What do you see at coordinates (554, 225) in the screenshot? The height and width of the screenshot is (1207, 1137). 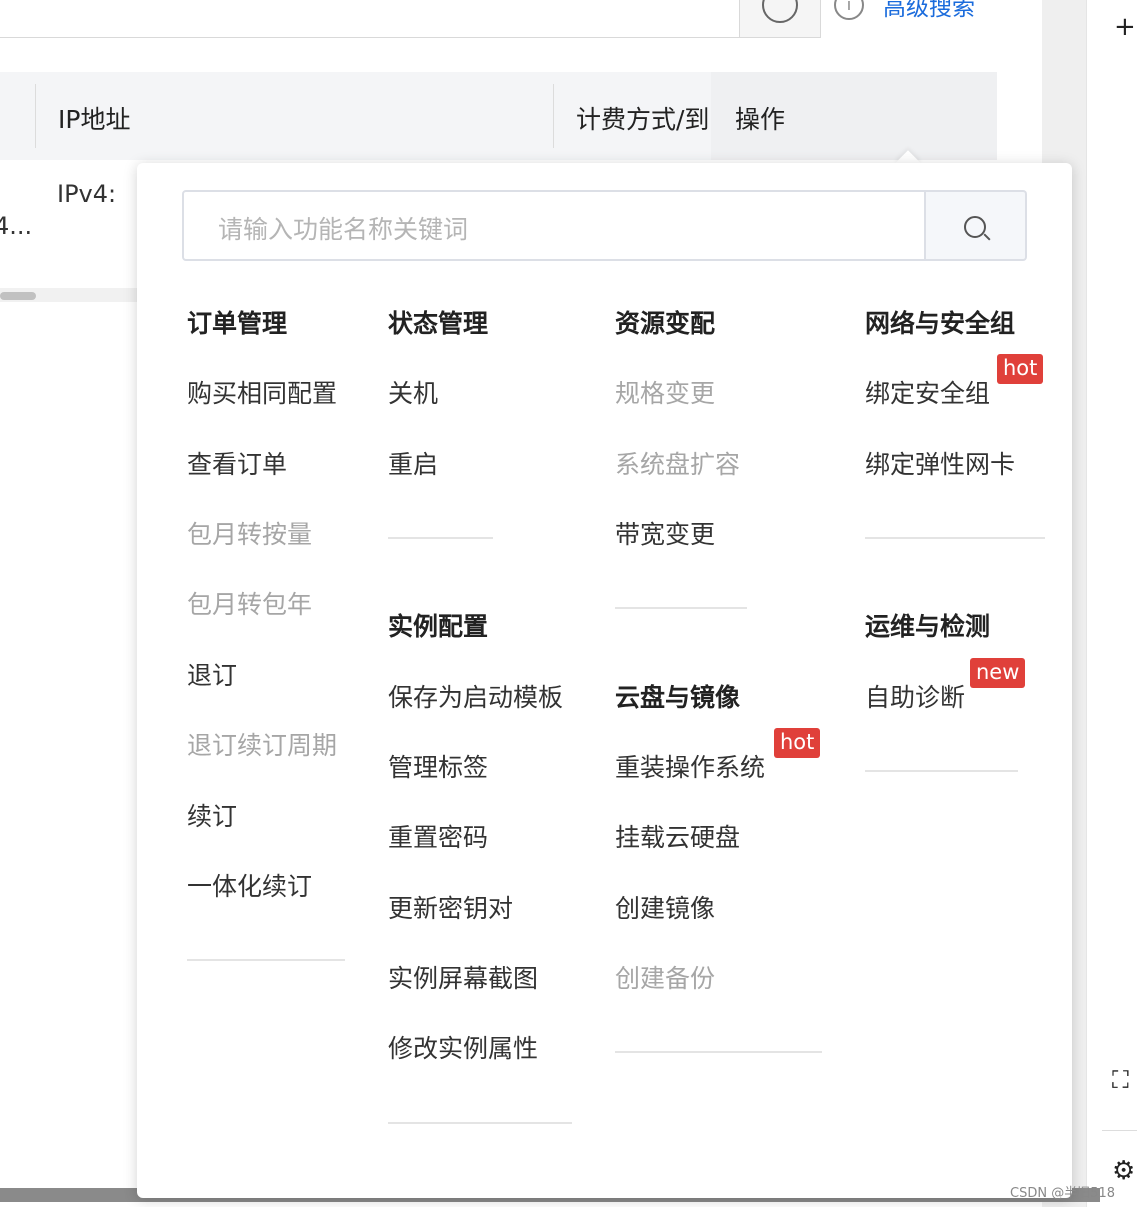 I see `function-search-input: 请输入功能名称关键词` at bounding box center [554, 225].